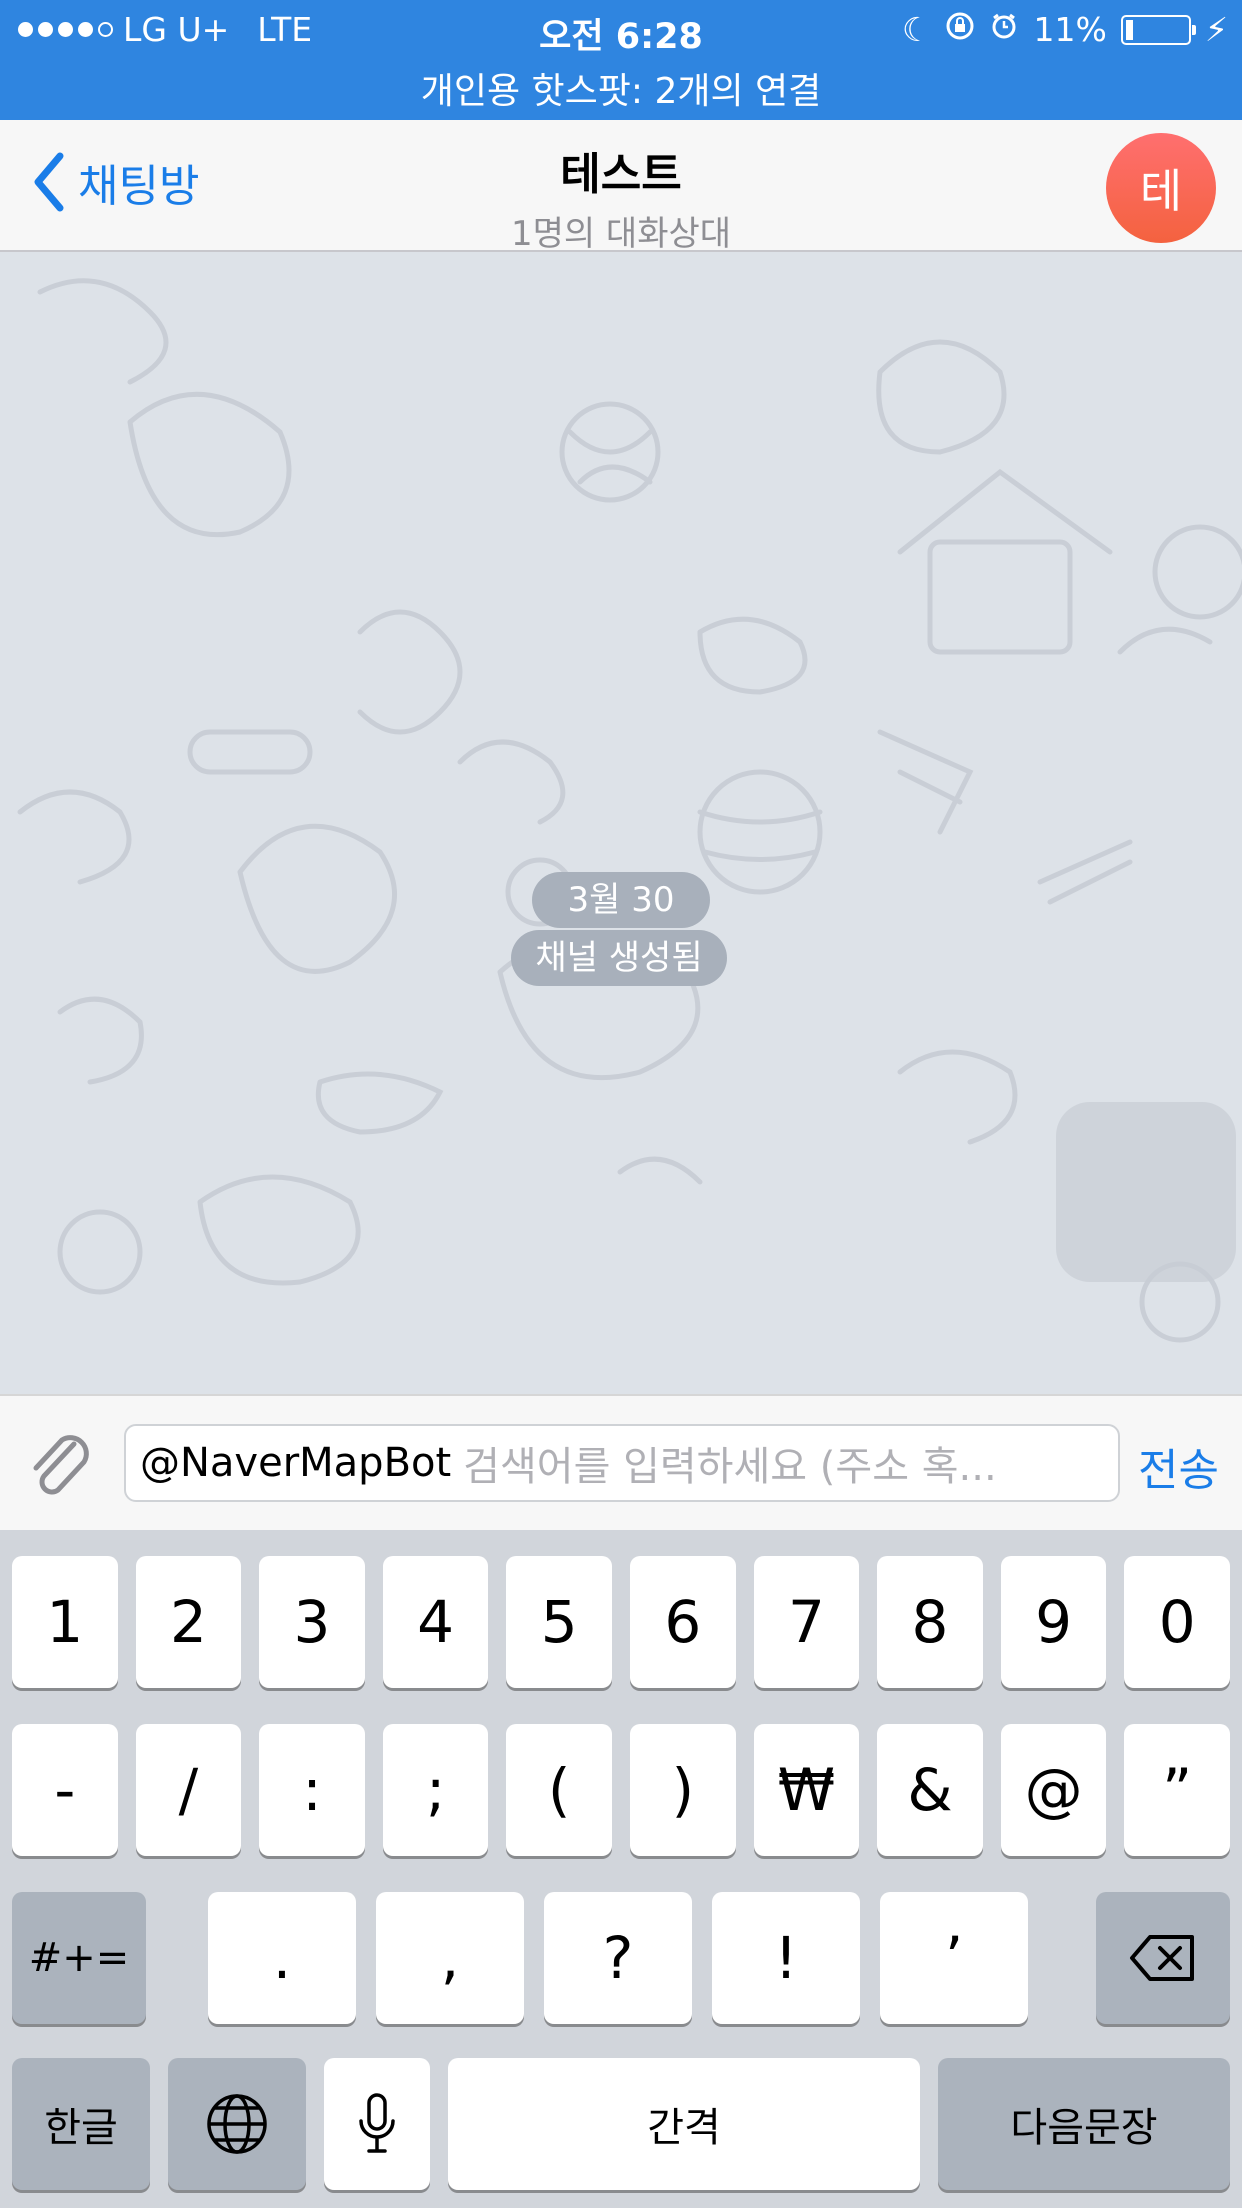 This screenshot has width=1242, height=2208. Describe the element at coordinates (1161, 188) in the screenshot. I see `avatar: 테` at that location.